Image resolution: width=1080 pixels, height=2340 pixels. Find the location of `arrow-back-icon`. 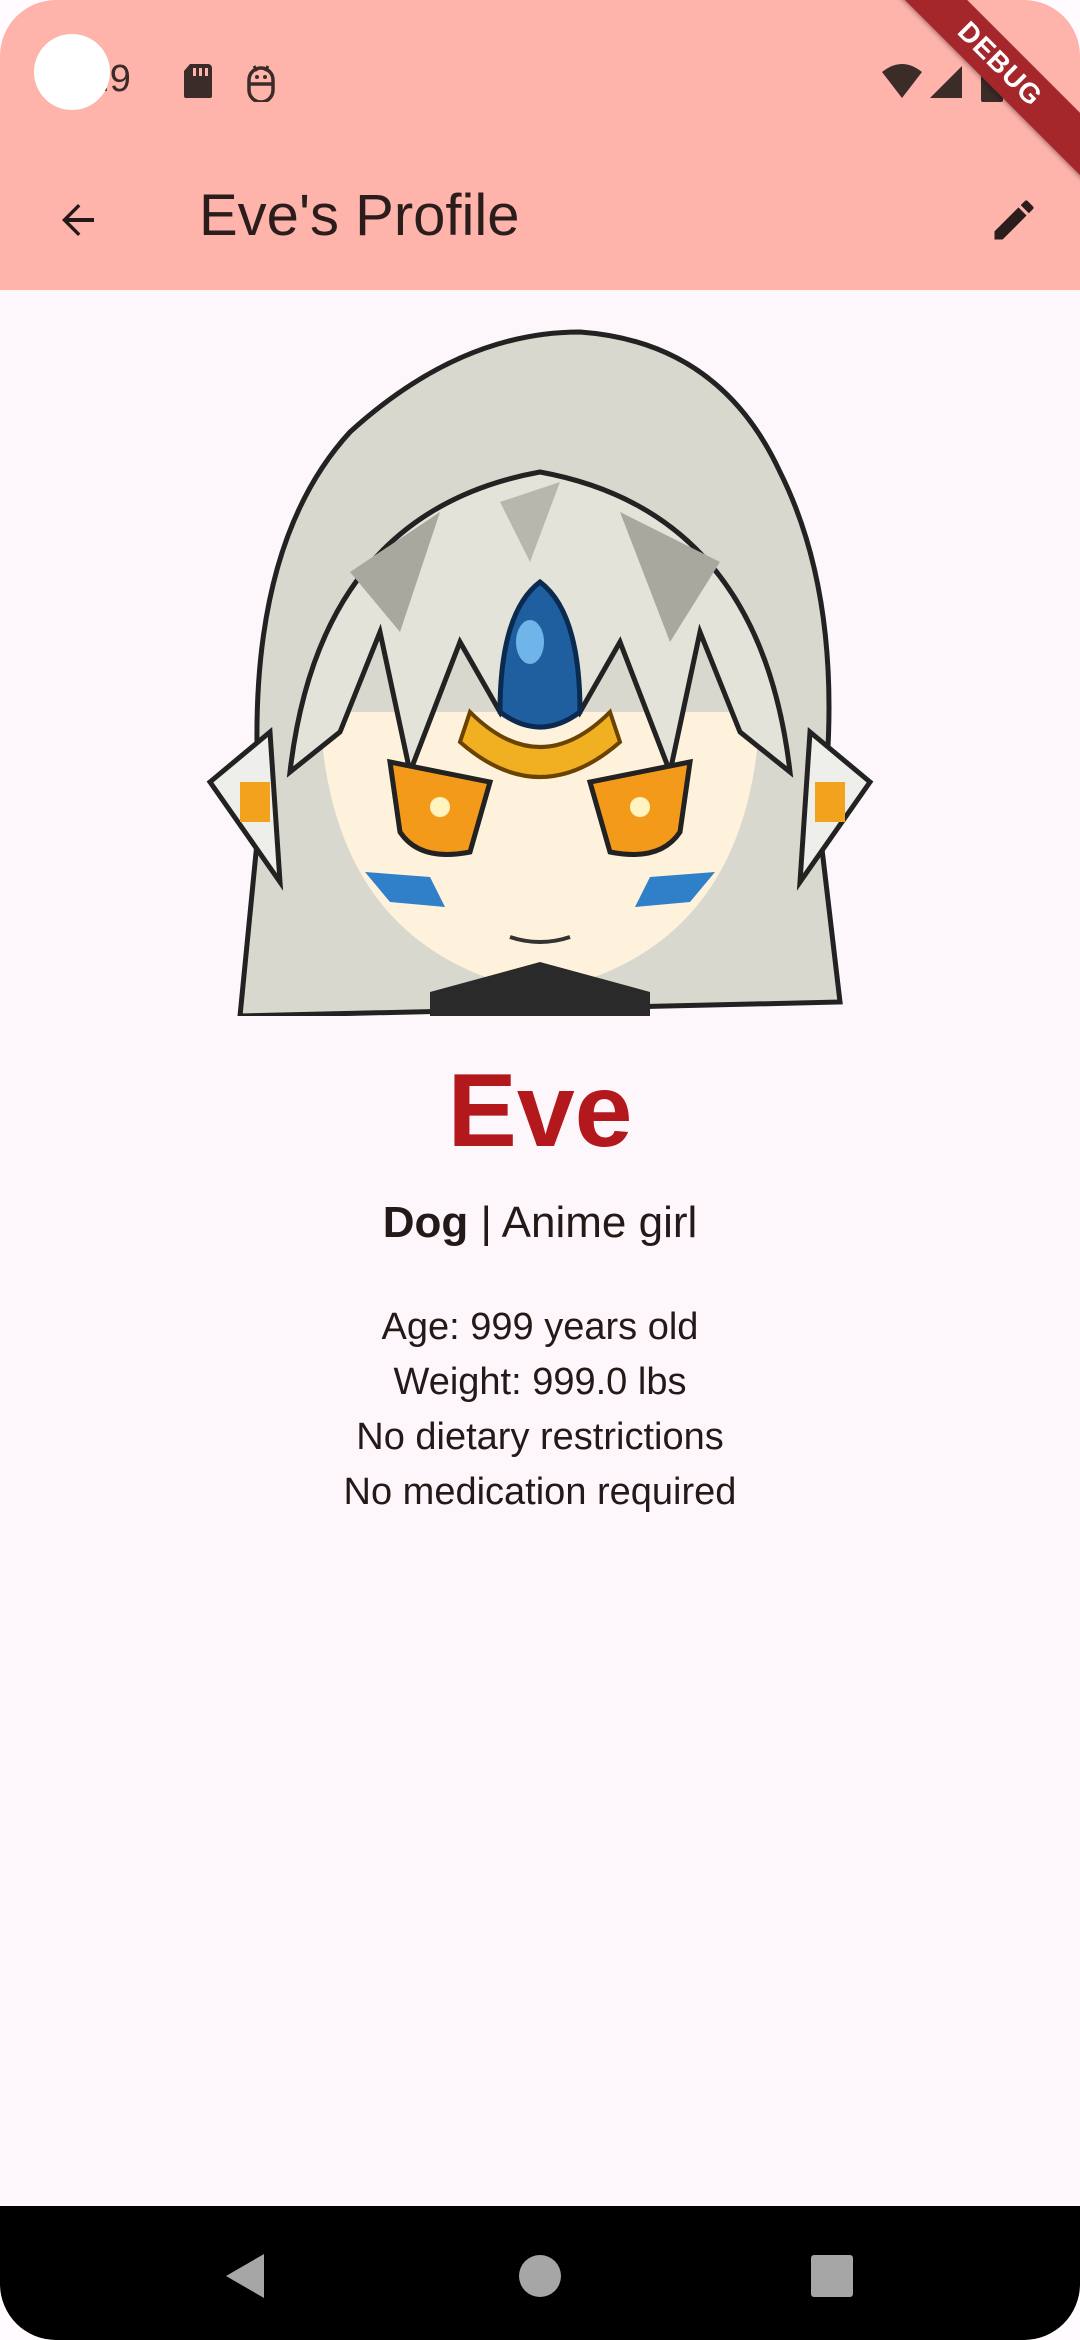

arrow-back-icon is located at coordinates (78, 220).